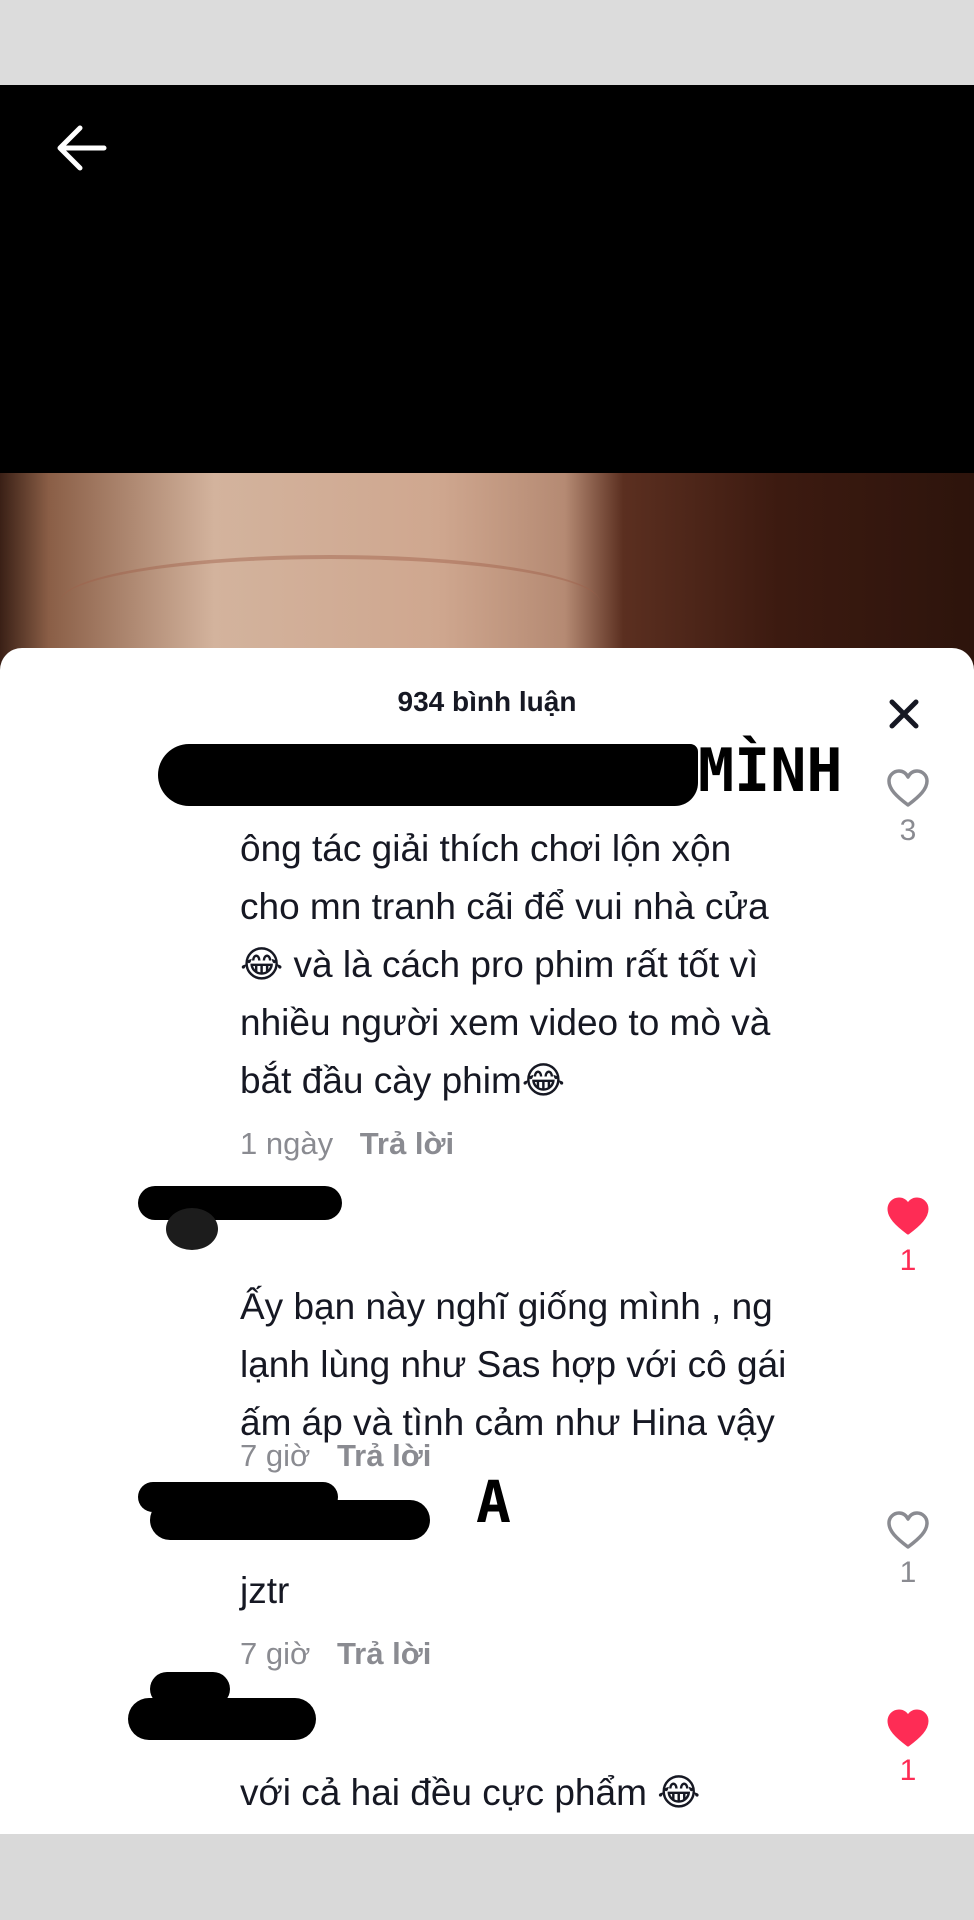  I want to click on comment-line: jztr, so click(265, 1590).